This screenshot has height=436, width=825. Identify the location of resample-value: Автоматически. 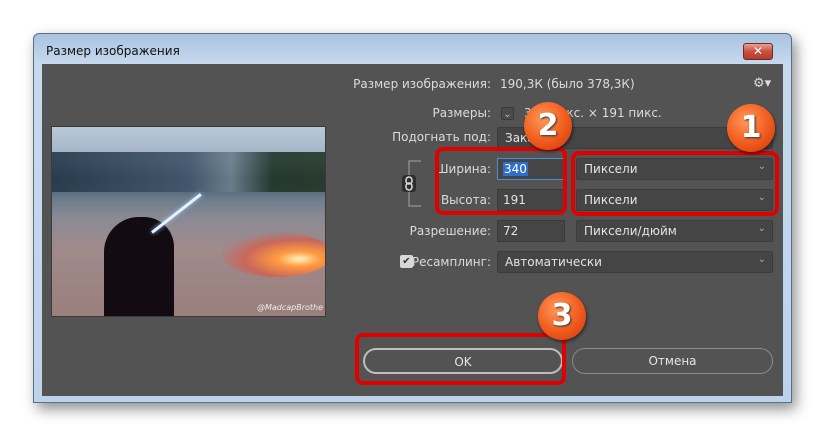
(553, 262).